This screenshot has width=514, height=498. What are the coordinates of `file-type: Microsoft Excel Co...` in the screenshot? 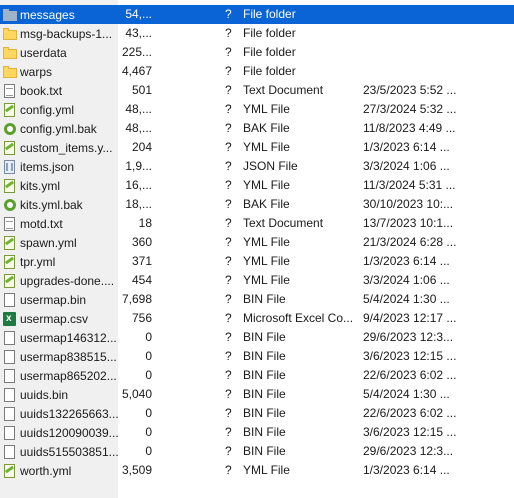 It's located at (298, 318).